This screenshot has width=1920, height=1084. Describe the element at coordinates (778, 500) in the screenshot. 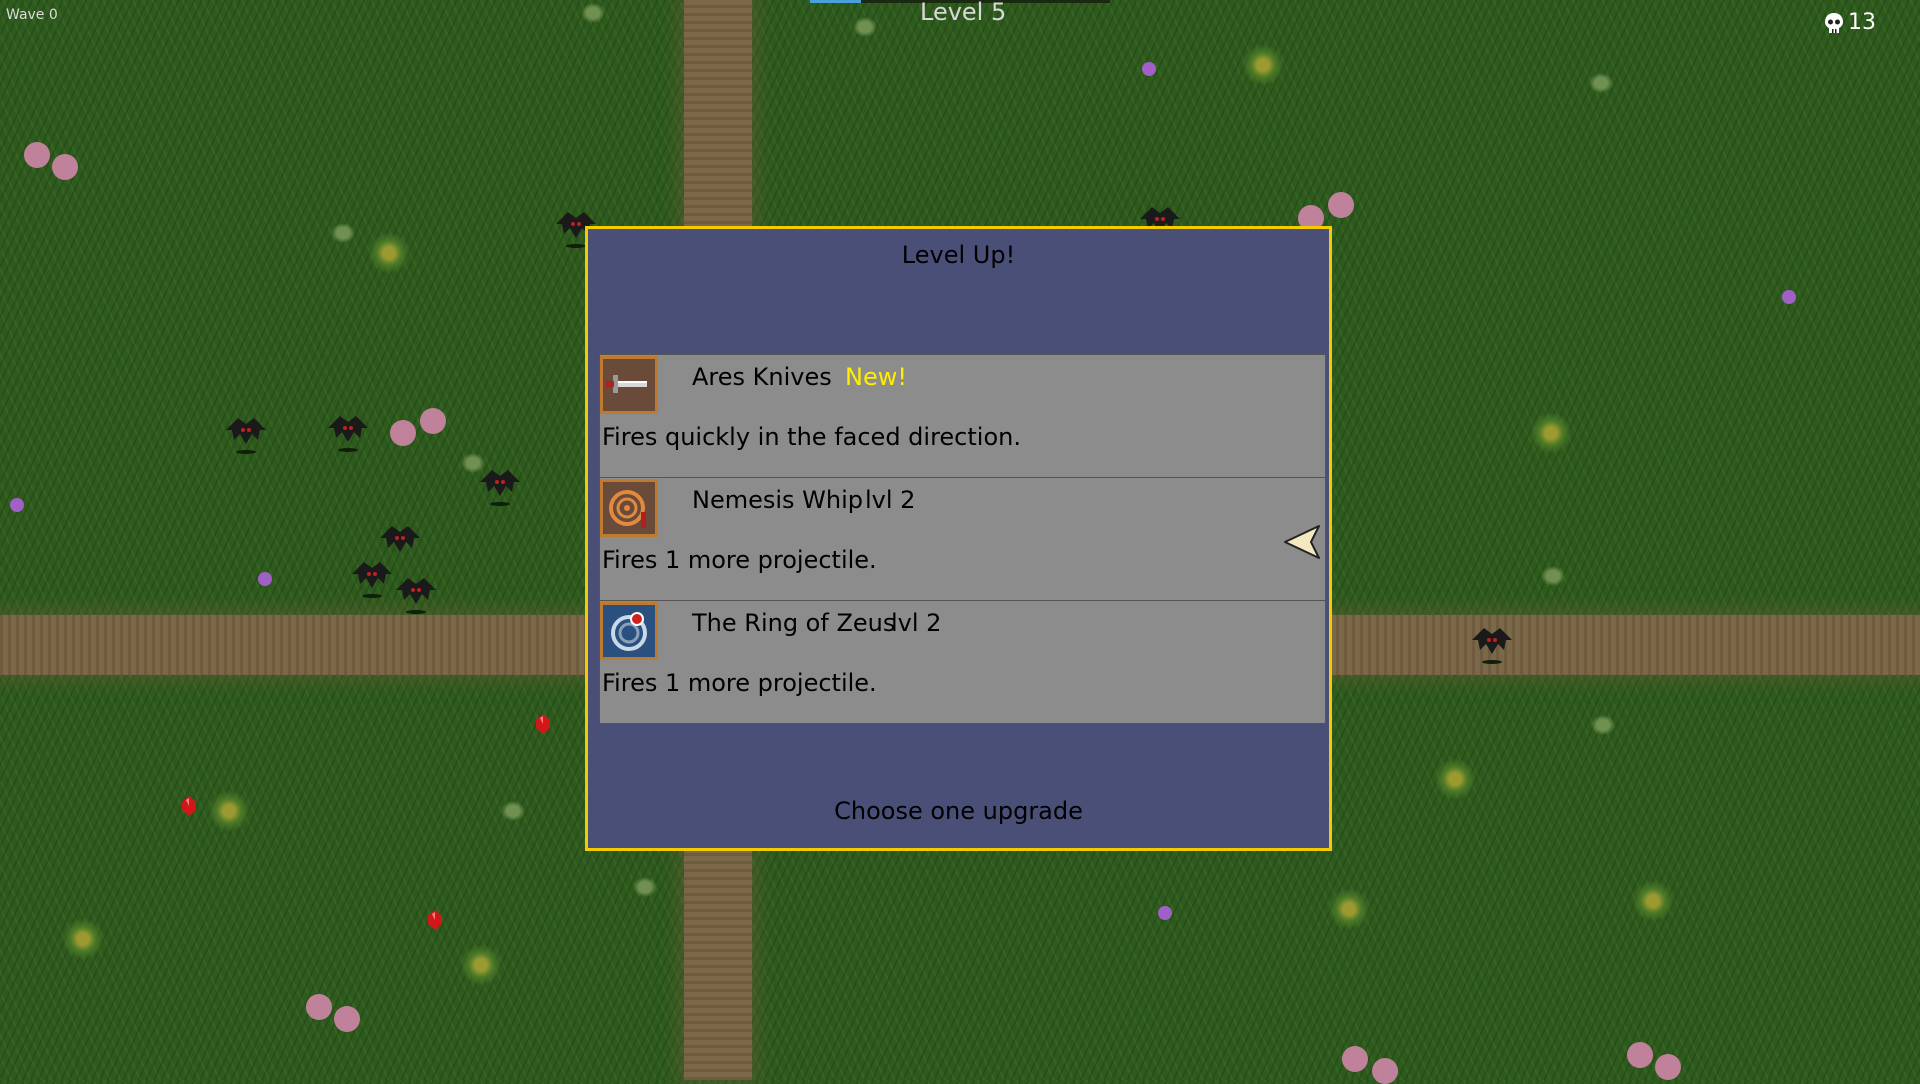

I see `upgrade-name: Nemesis Whip` at that location.